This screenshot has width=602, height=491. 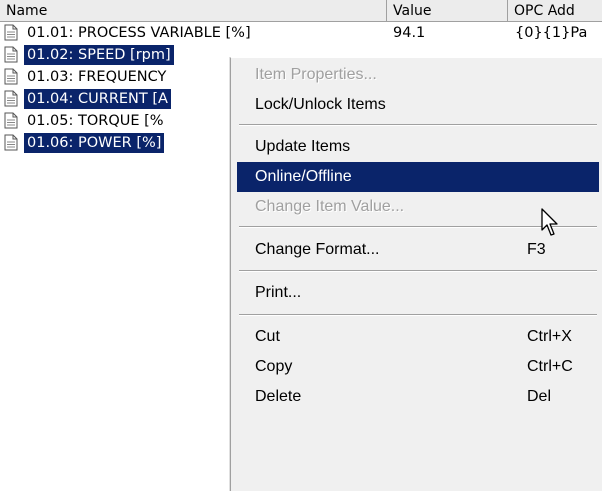 What do you see at coordinates (418, 337) in the screenshot?
I see `menu-item-cut: Cut Ctrl+X` at bounding box center [418, 337].